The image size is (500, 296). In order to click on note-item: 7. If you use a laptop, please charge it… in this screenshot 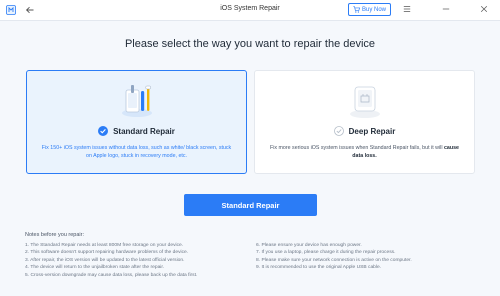, I will do `click(326, 253)`.